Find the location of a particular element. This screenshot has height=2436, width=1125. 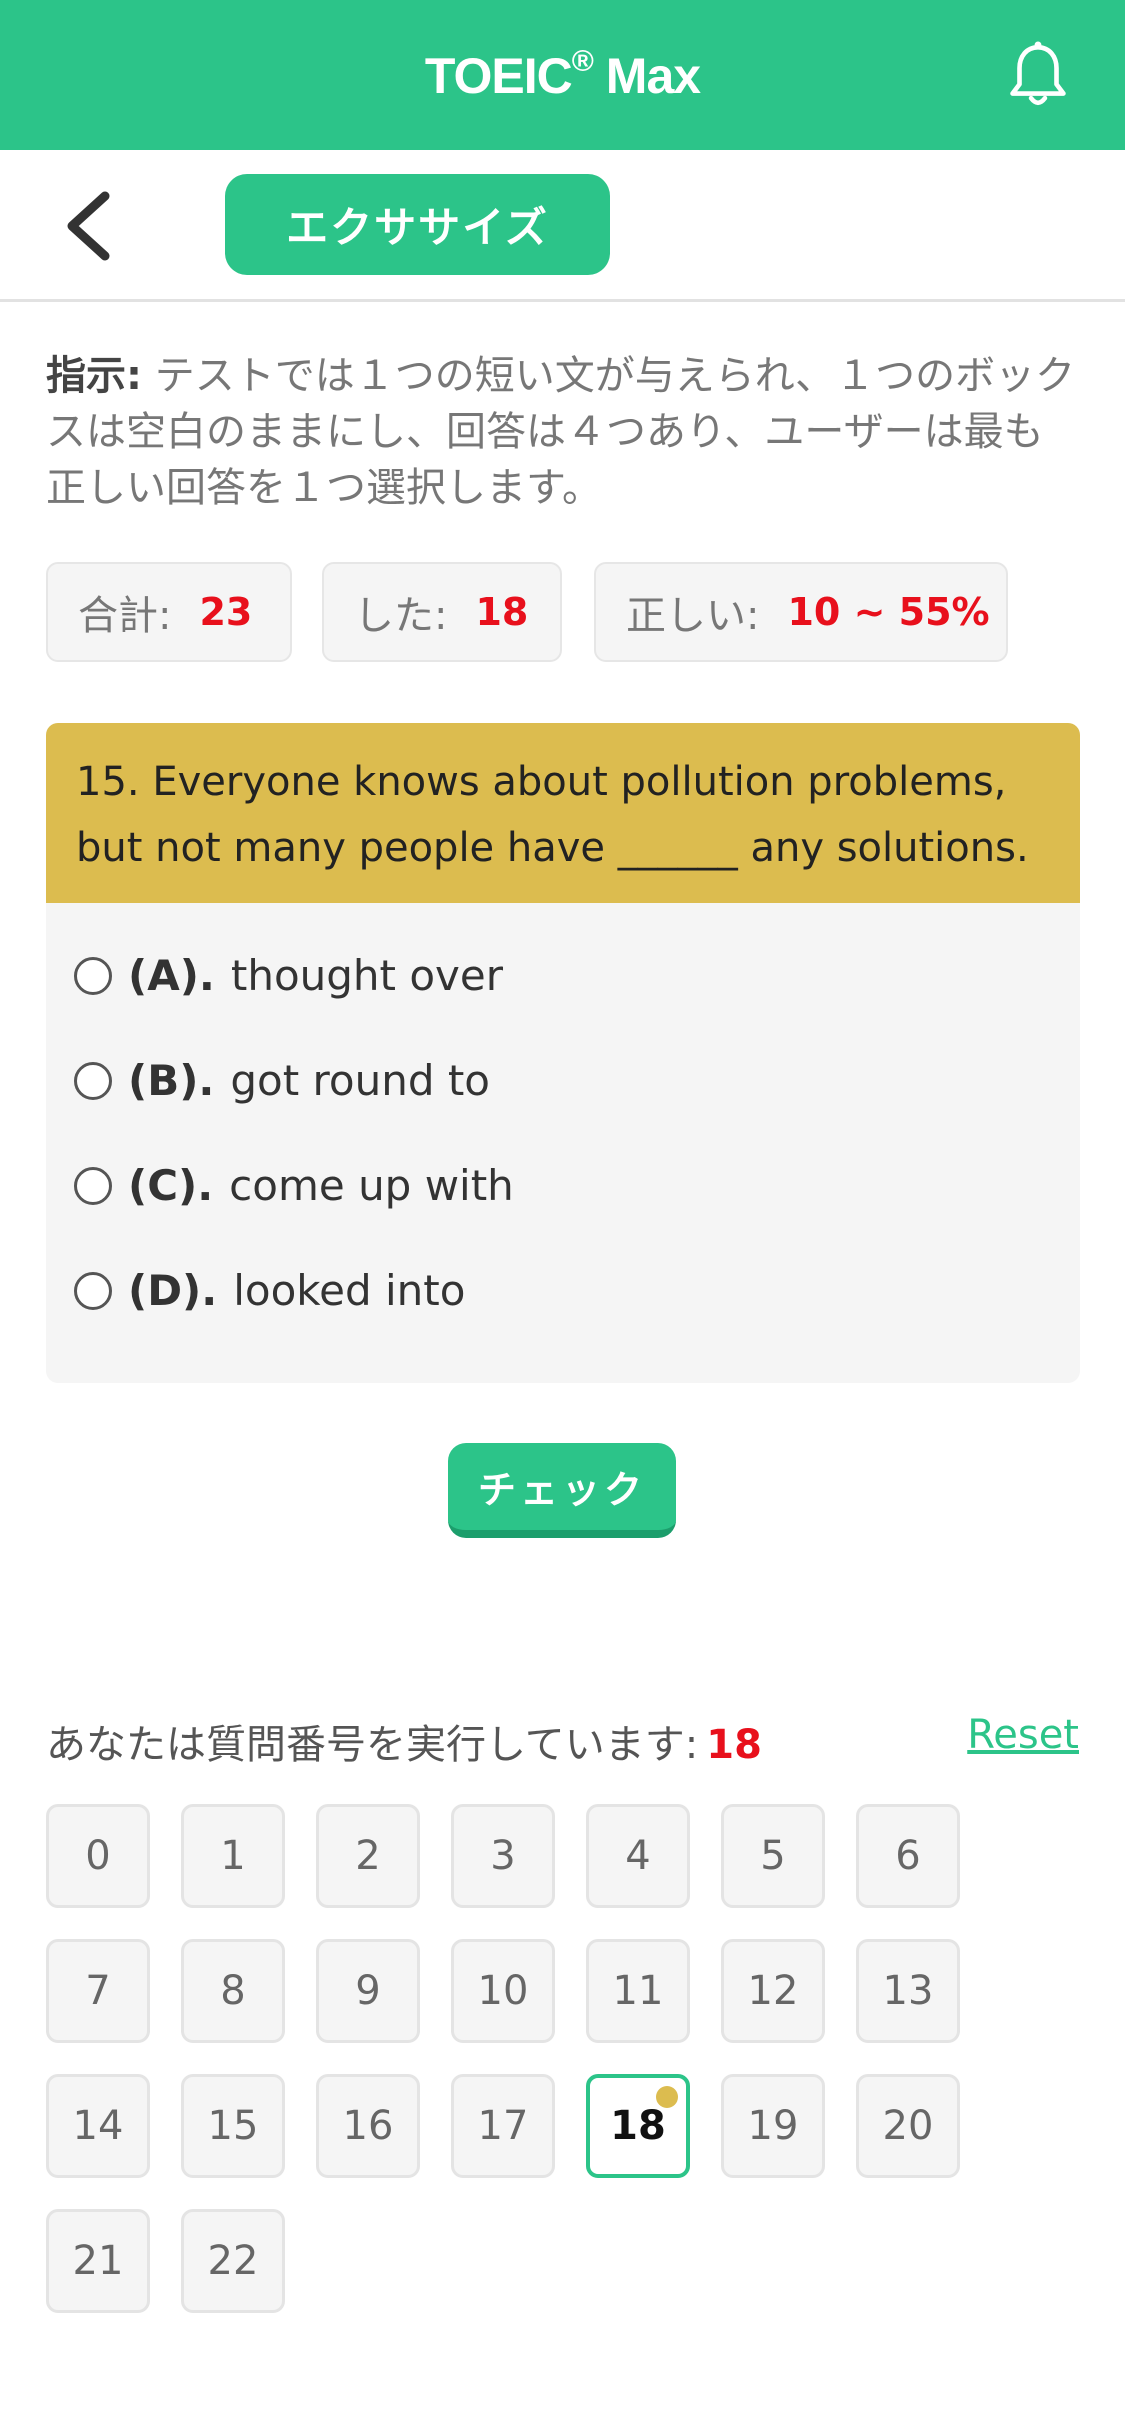

question-number-label: 1 is located at coordinates (233, 1856).